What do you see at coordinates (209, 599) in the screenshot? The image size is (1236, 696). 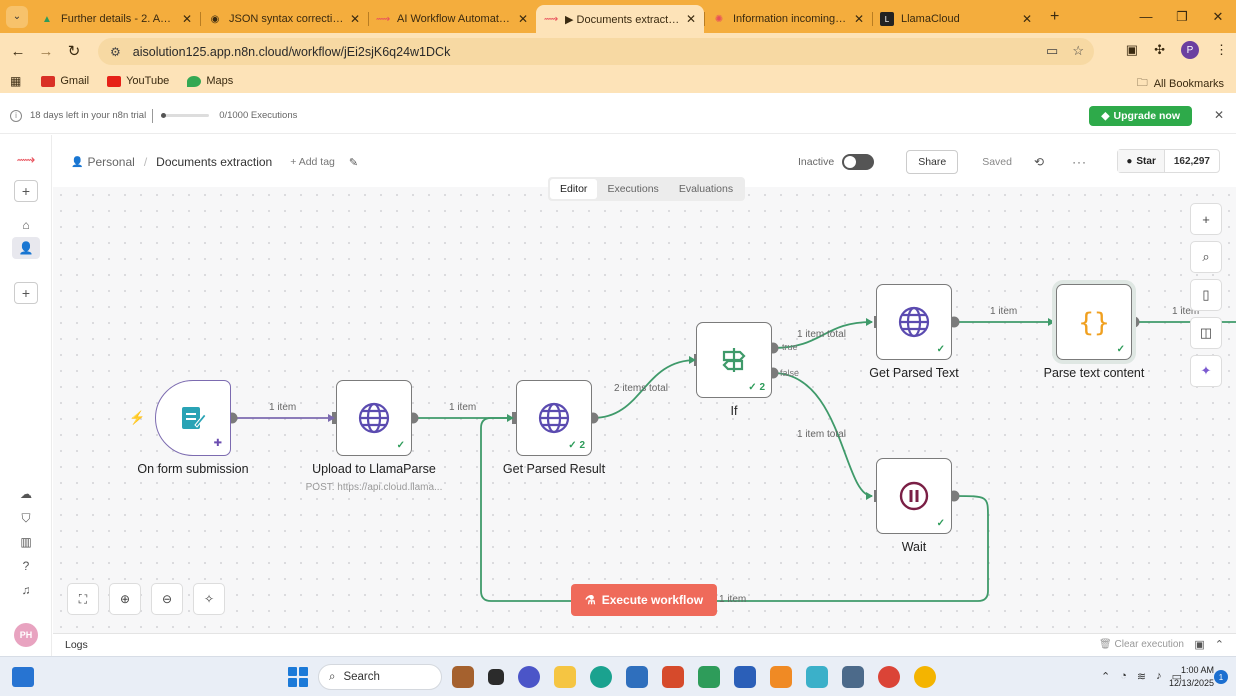 I see `tidy-up-icon: ✧` at bounding box center [209, 599].